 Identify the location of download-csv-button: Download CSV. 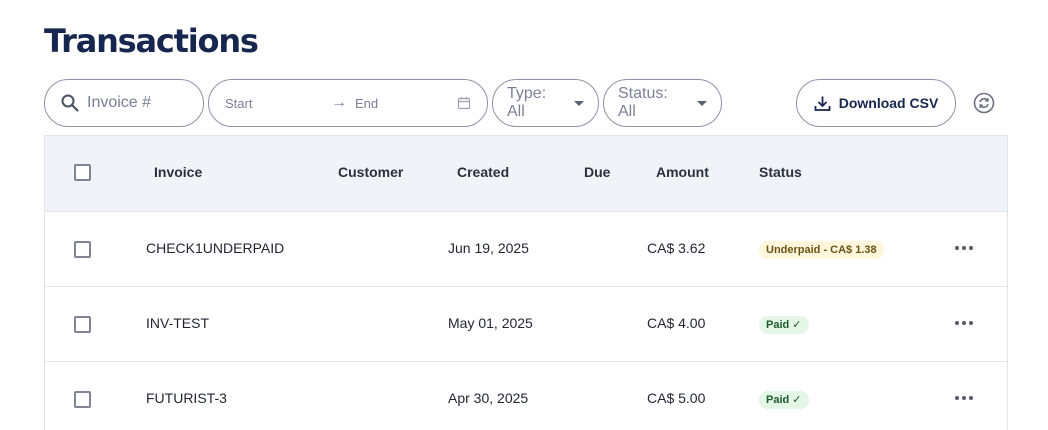
(876, 103).